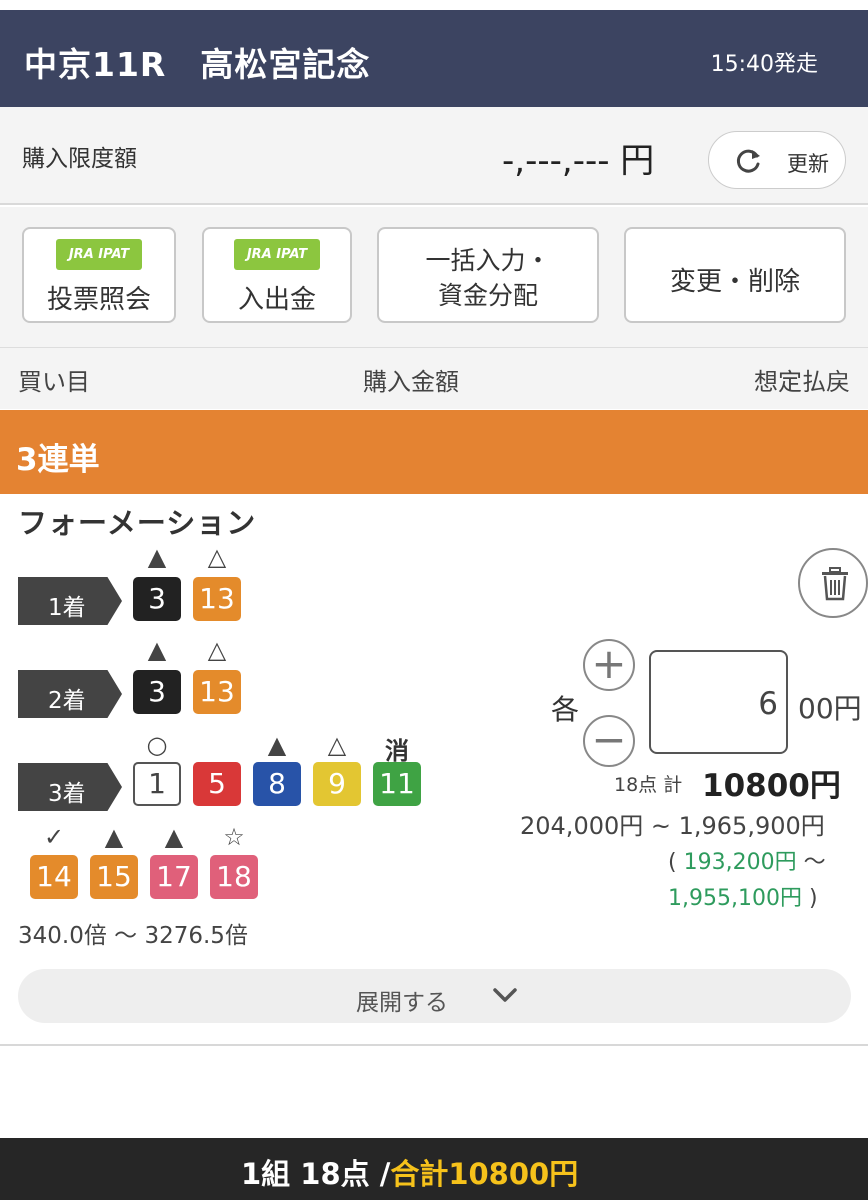 Image resolution: width=868 pixels, height=1200 pixels. Describe the element at coordinates (174, 877) in the screenshot. I see `horse-number-chip: 17` at that location.